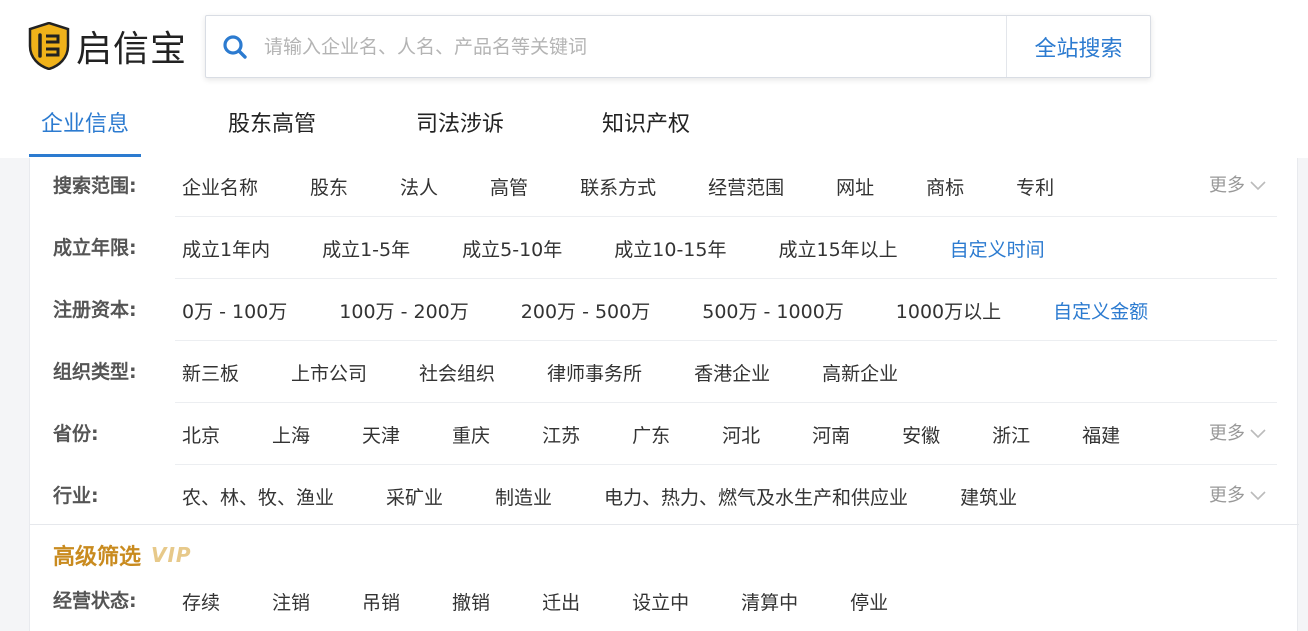  Describe the element at coordinates (76, 434) in the screenshot. I see `filter-label: 省份:` at that location.